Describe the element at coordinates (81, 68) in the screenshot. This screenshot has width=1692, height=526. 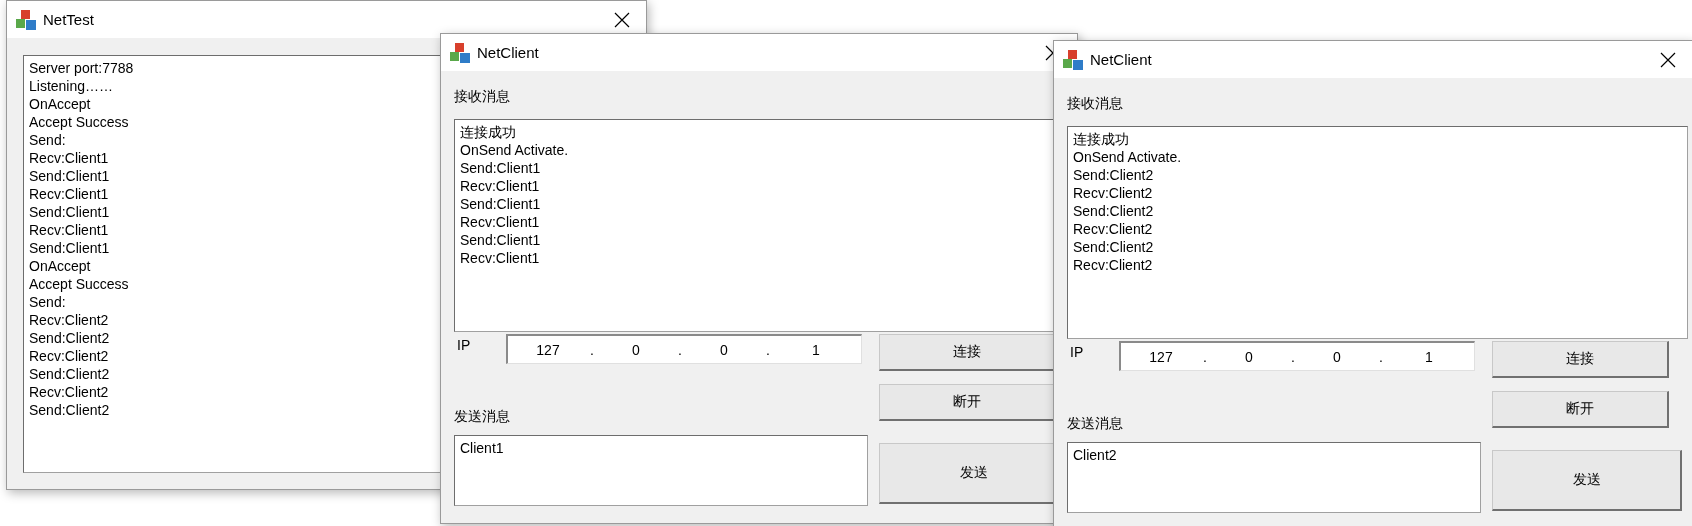
I see `log-line: Server port:7788` at that location.